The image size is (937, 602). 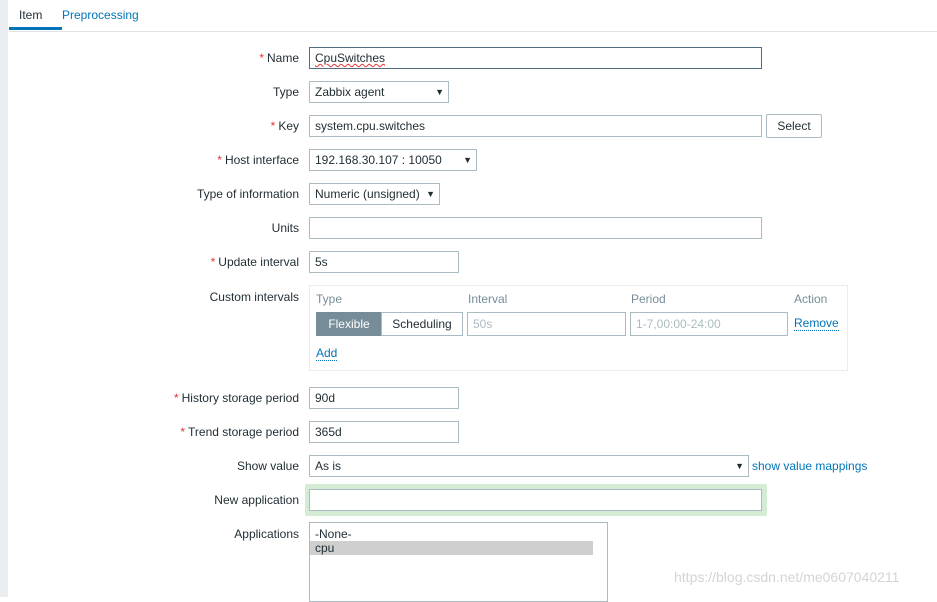 I want to click on units-input, so click(x=535, y=228).